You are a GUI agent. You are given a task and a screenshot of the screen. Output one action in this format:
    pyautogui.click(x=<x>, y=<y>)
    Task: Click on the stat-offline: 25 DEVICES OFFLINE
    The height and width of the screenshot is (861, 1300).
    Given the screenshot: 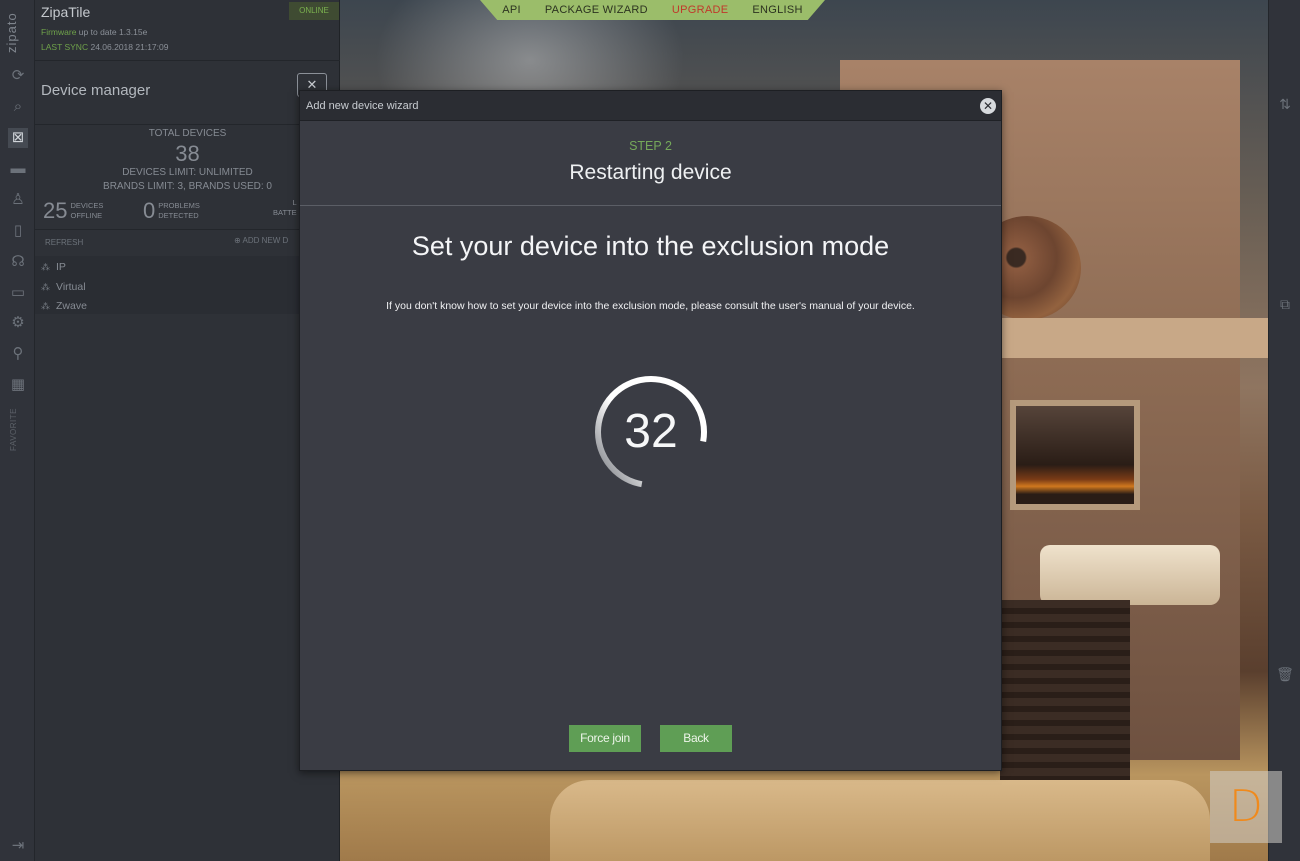 What is the action you would take?
    pyautogui.click(x=73, y=211)
    